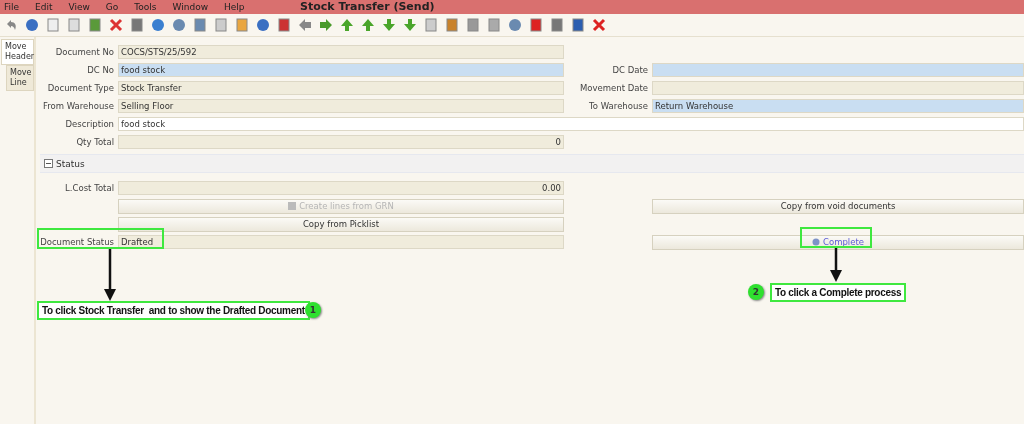 The image size is (1024, 424). I want to click on input-field: Drafted, so click(341, 242).